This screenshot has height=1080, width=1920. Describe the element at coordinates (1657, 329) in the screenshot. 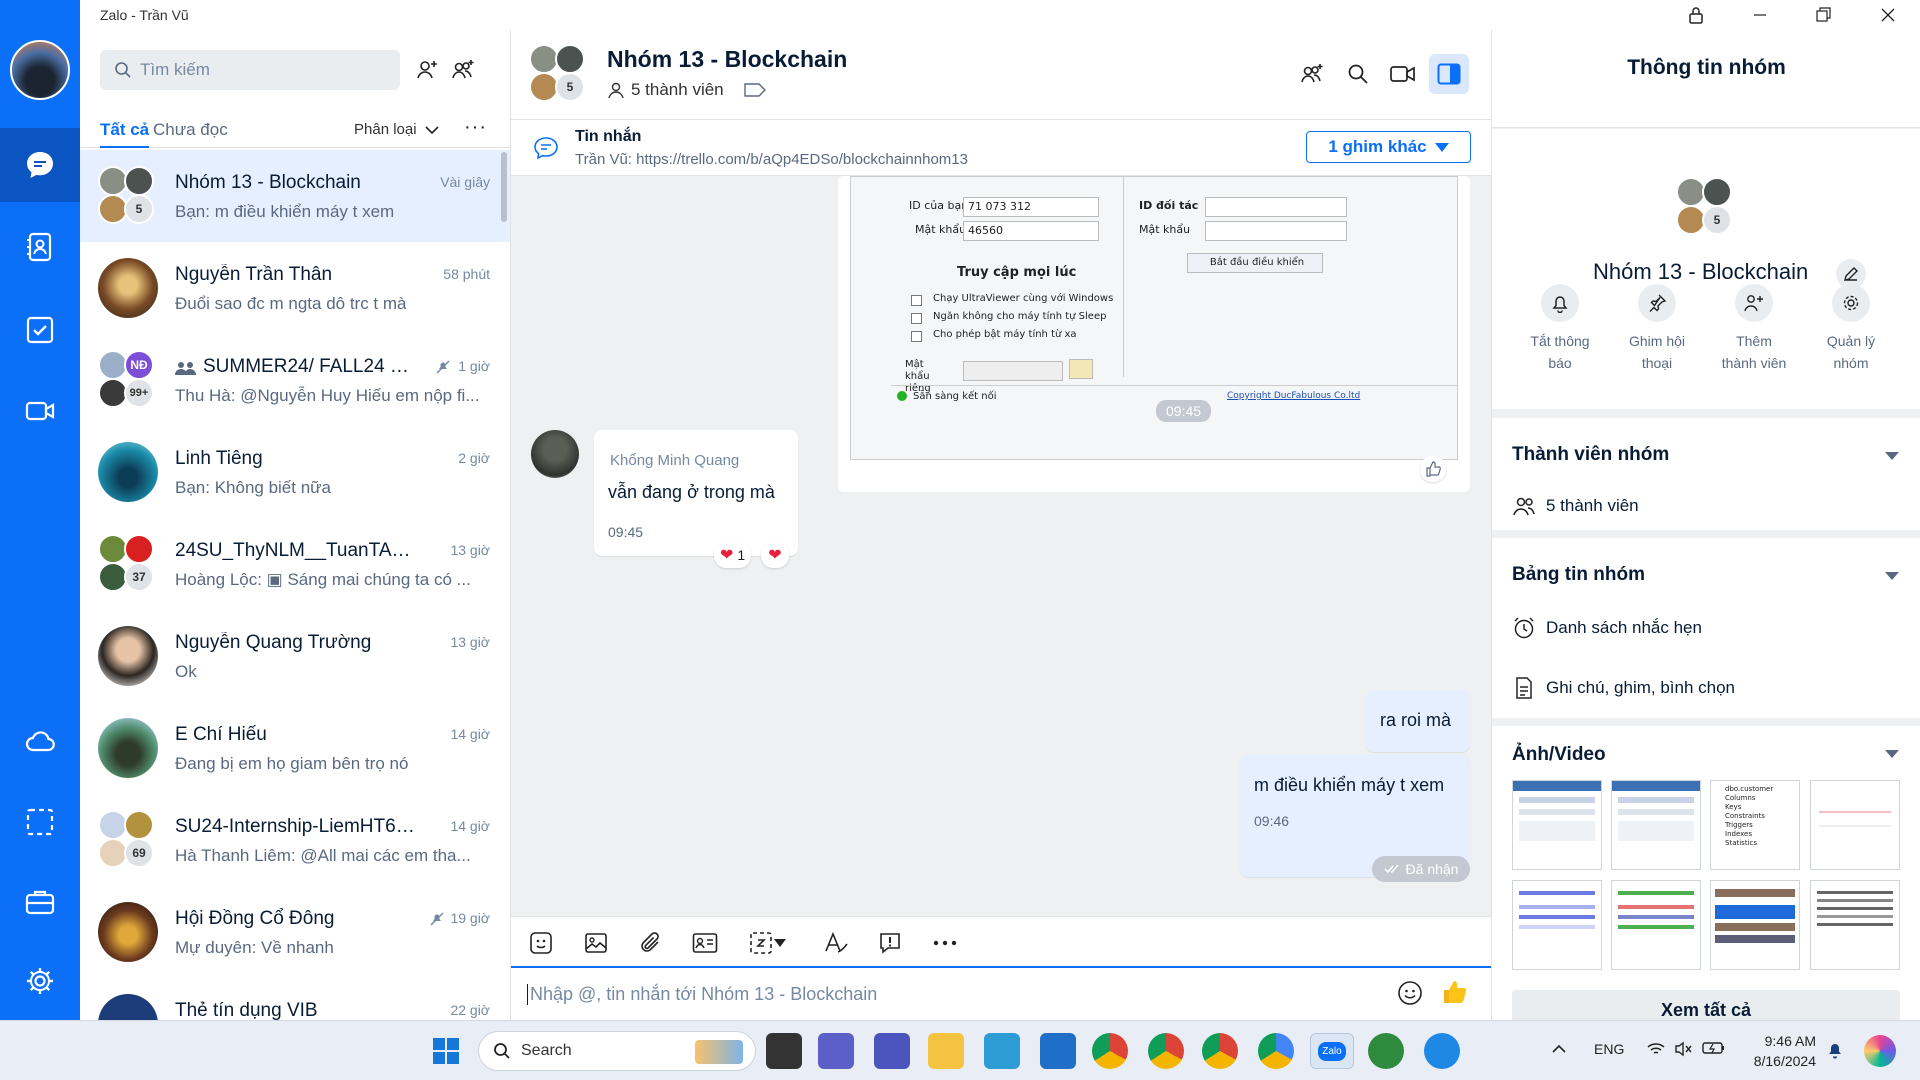

I see `pin-conversation-action: Ghim hội thoại` at that location.